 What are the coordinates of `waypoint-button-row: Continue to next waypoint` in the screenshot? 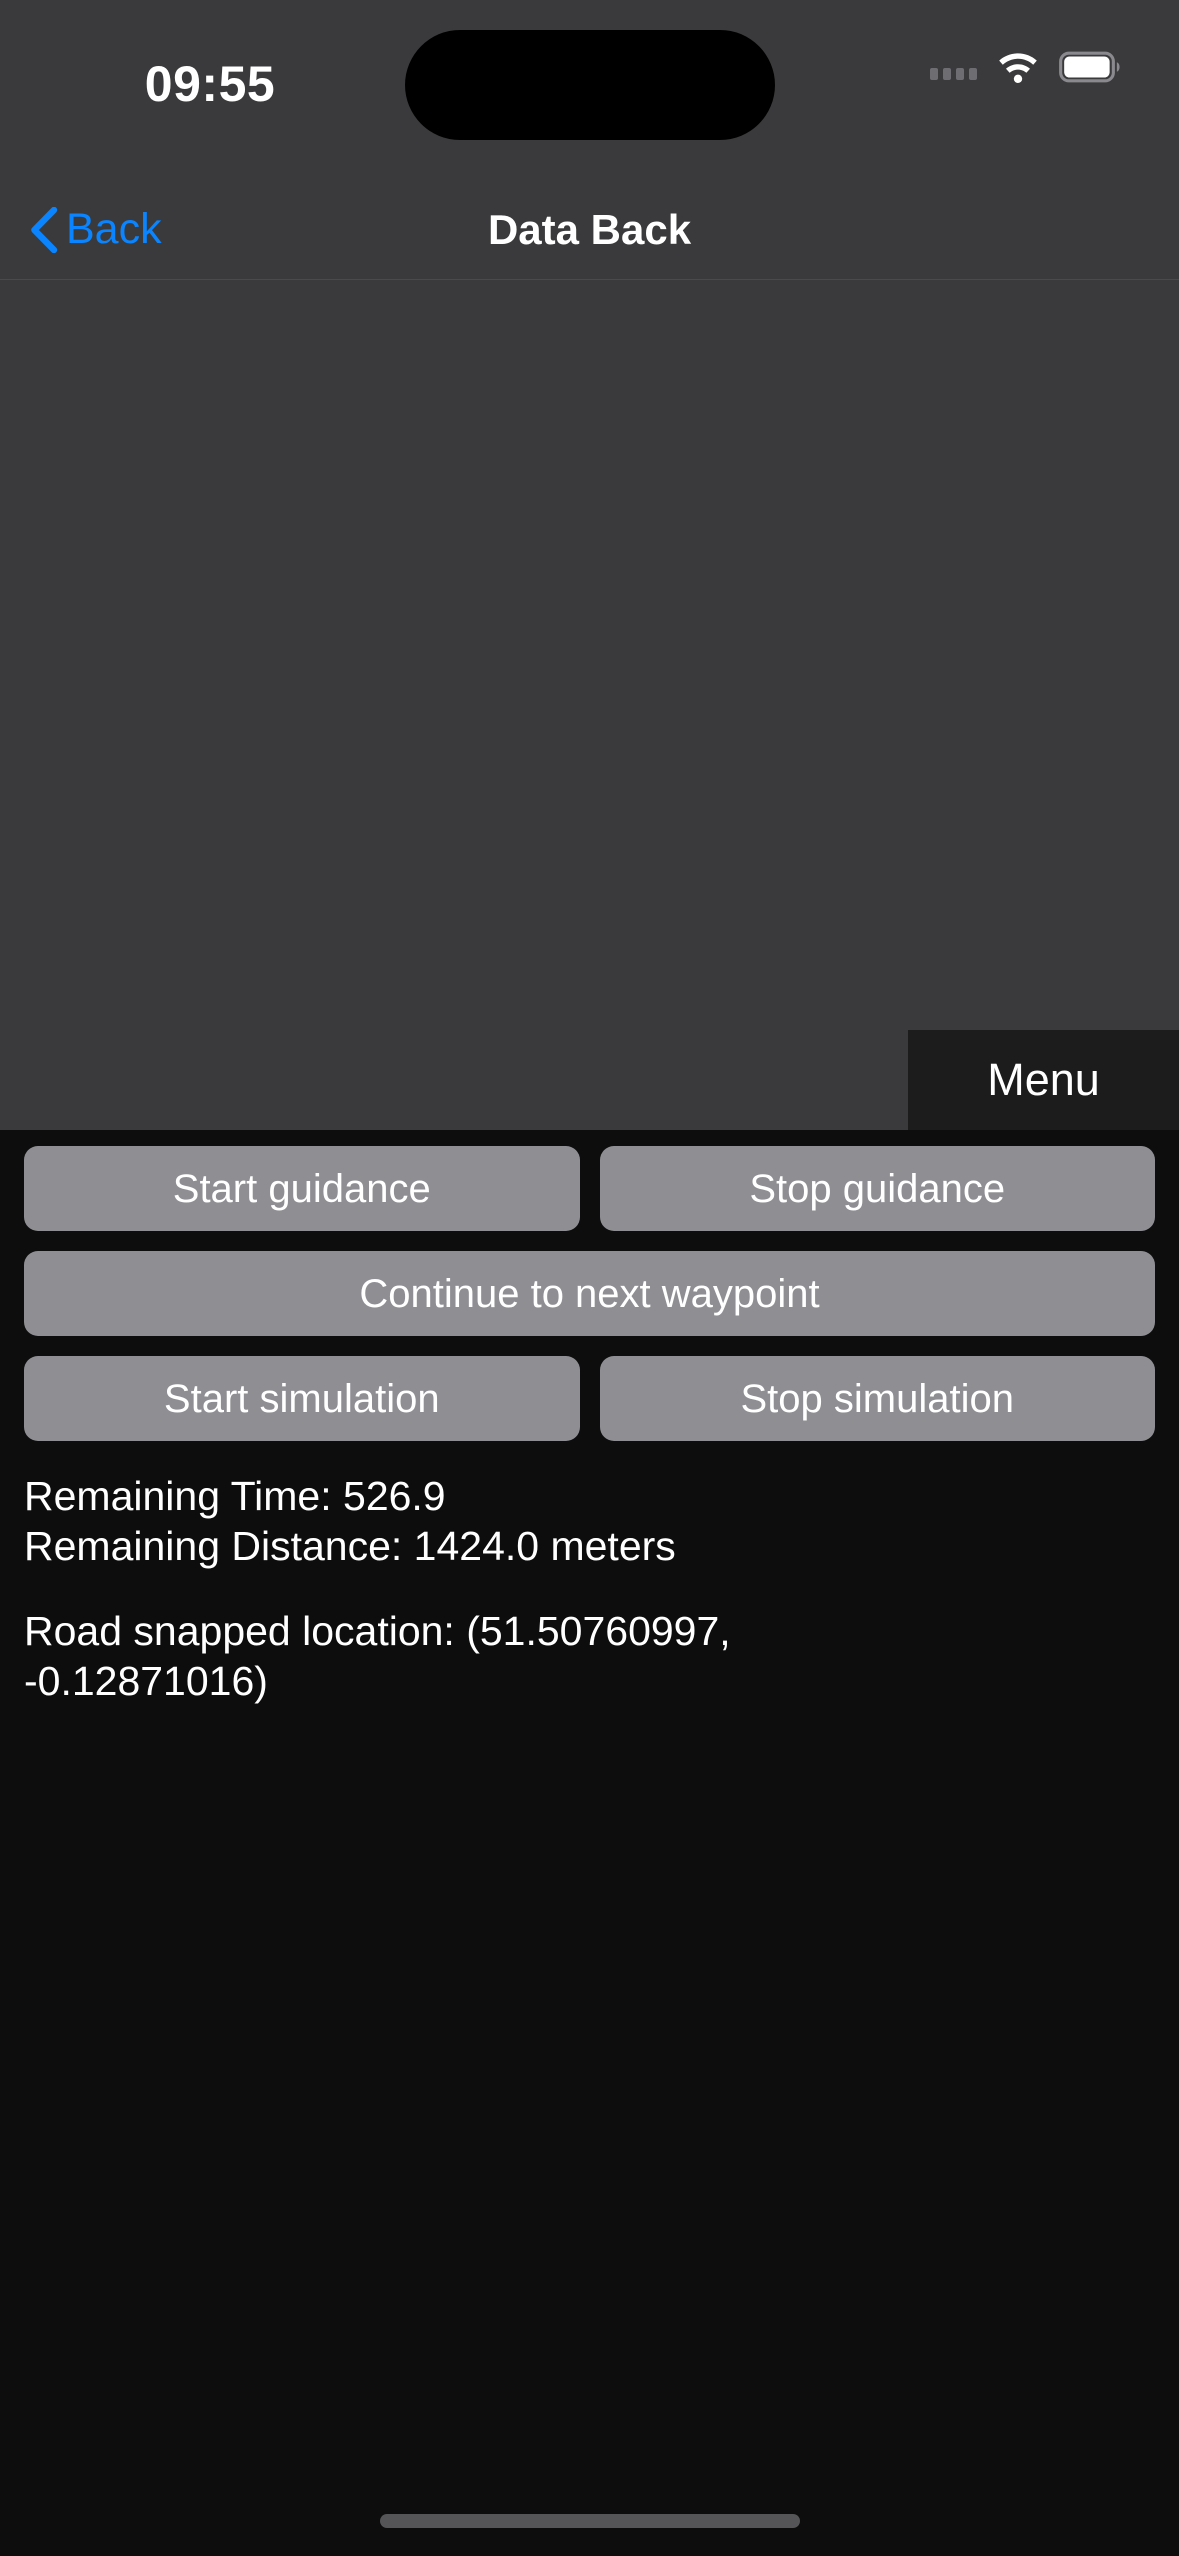 It's located at (589, 1294).